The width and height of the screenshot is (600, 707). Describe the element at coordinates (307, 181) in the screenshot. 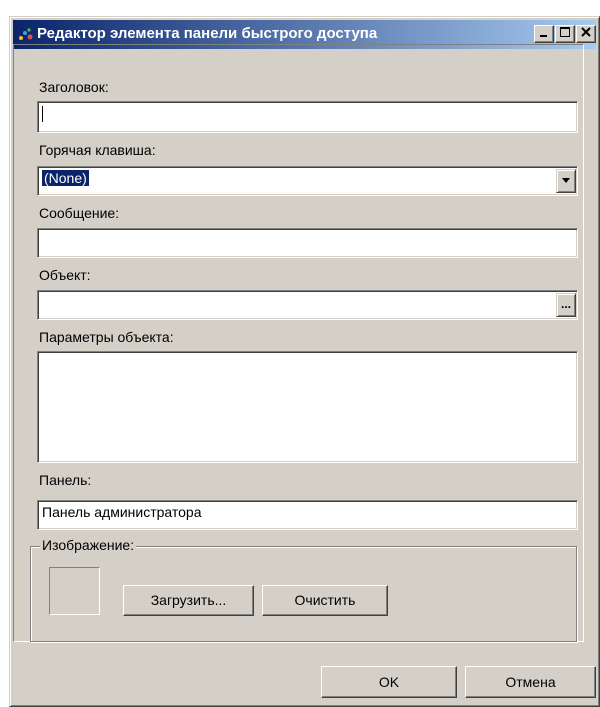

I see `hotkey-select: (None)` at that location.